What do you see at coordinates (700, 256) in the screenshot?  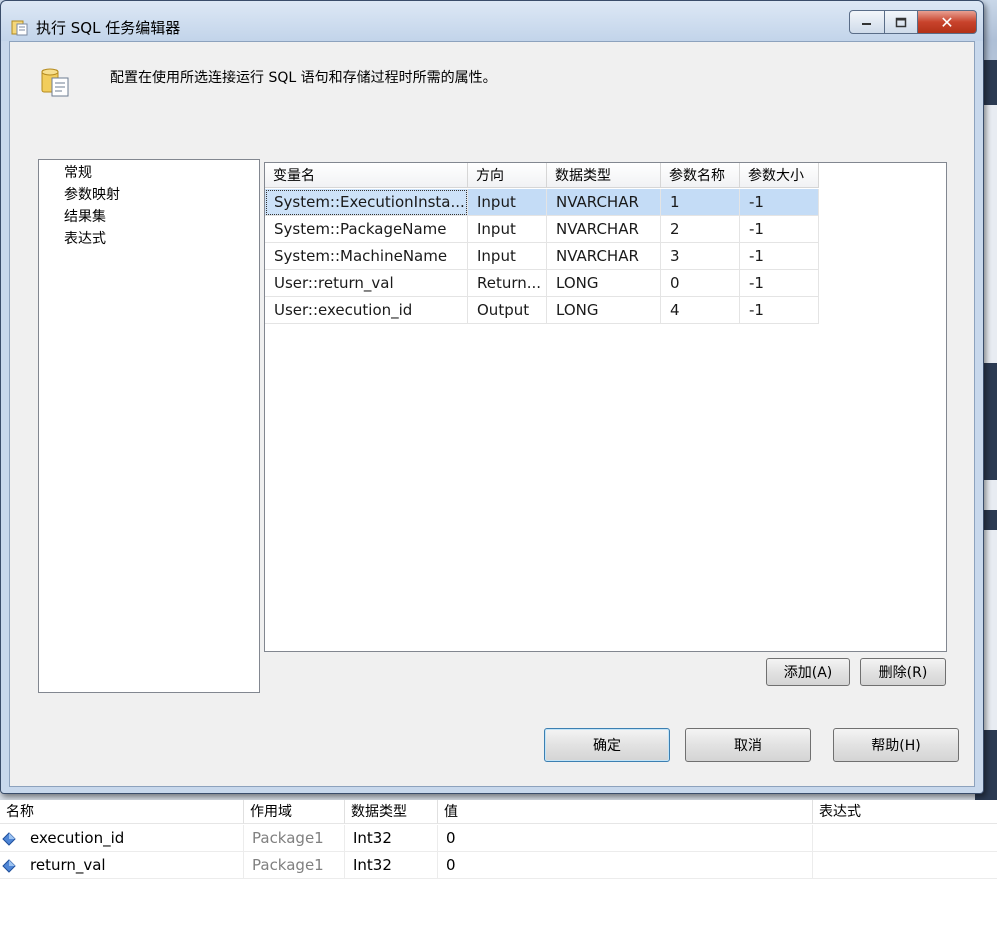 I see `cell-parameter-name: 3` at bounding box center [700, 256].